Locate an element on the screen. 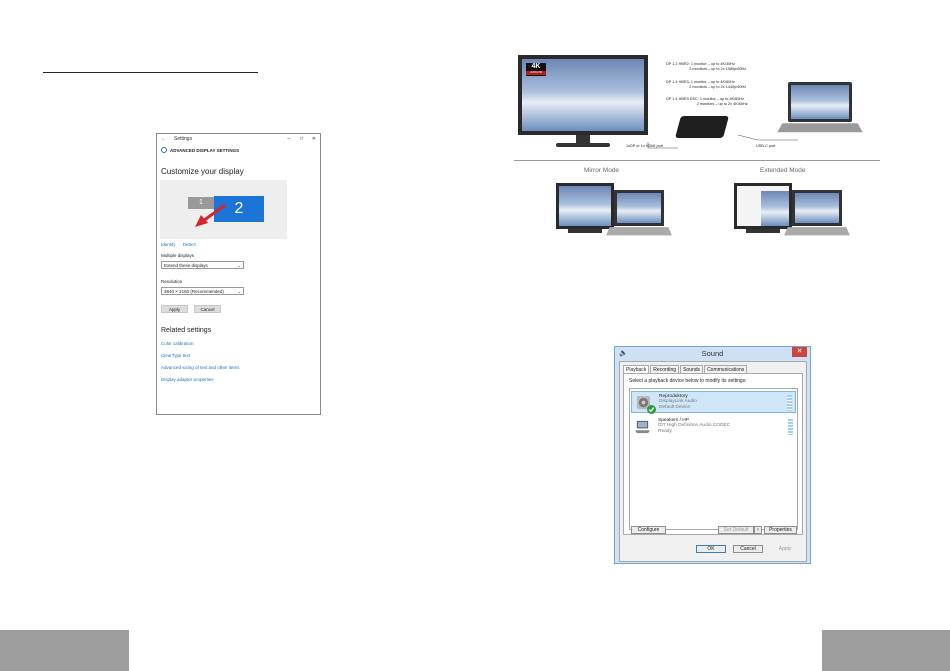  configure-button: Configure is located at coordinates (648, 530).